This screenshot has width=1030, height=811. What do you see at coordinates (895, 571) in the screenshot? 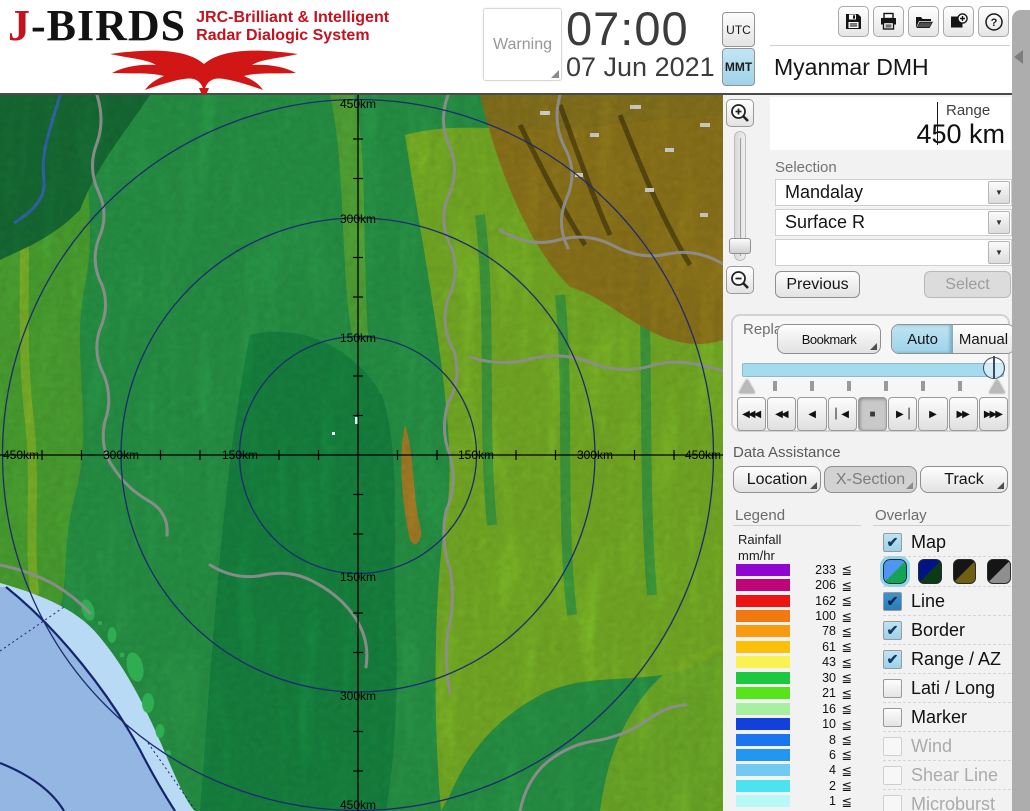
I see `map-style-day` at bounding box center [895, 571].